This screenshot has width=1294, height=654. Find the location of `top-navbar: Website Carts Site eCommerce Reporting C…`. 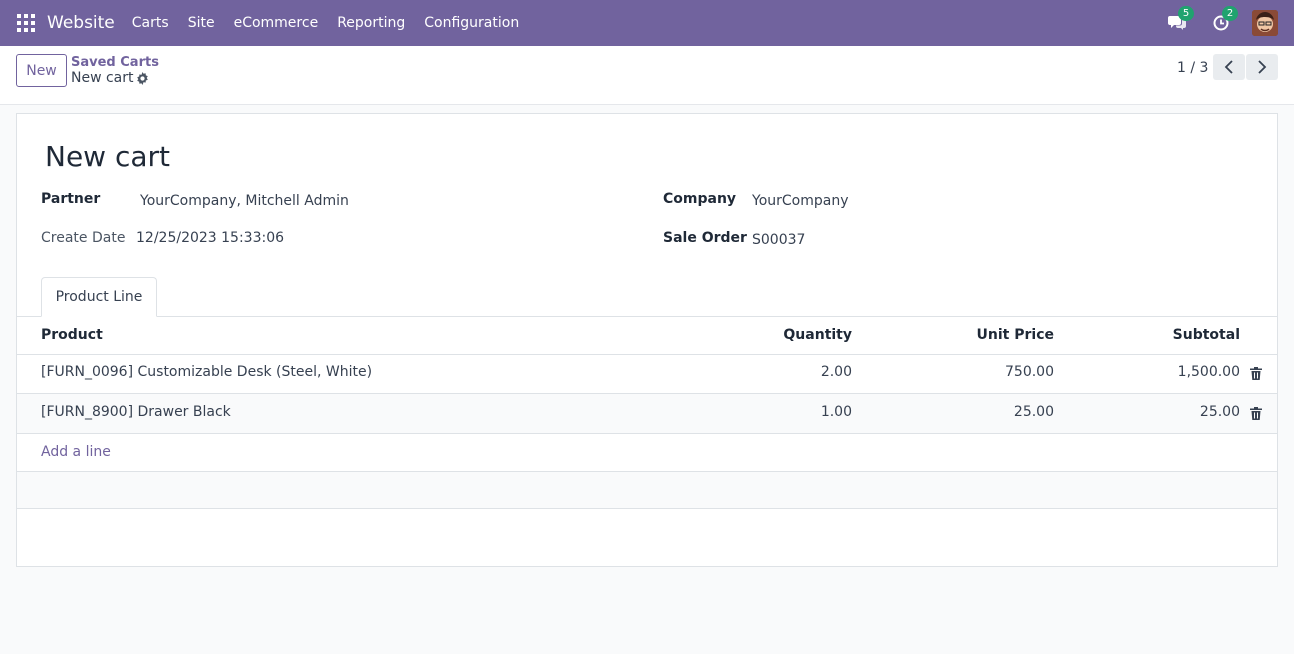

top-navbar: Website Carts Site eCommerce Reporting C… is located at coordinates (647, 23).